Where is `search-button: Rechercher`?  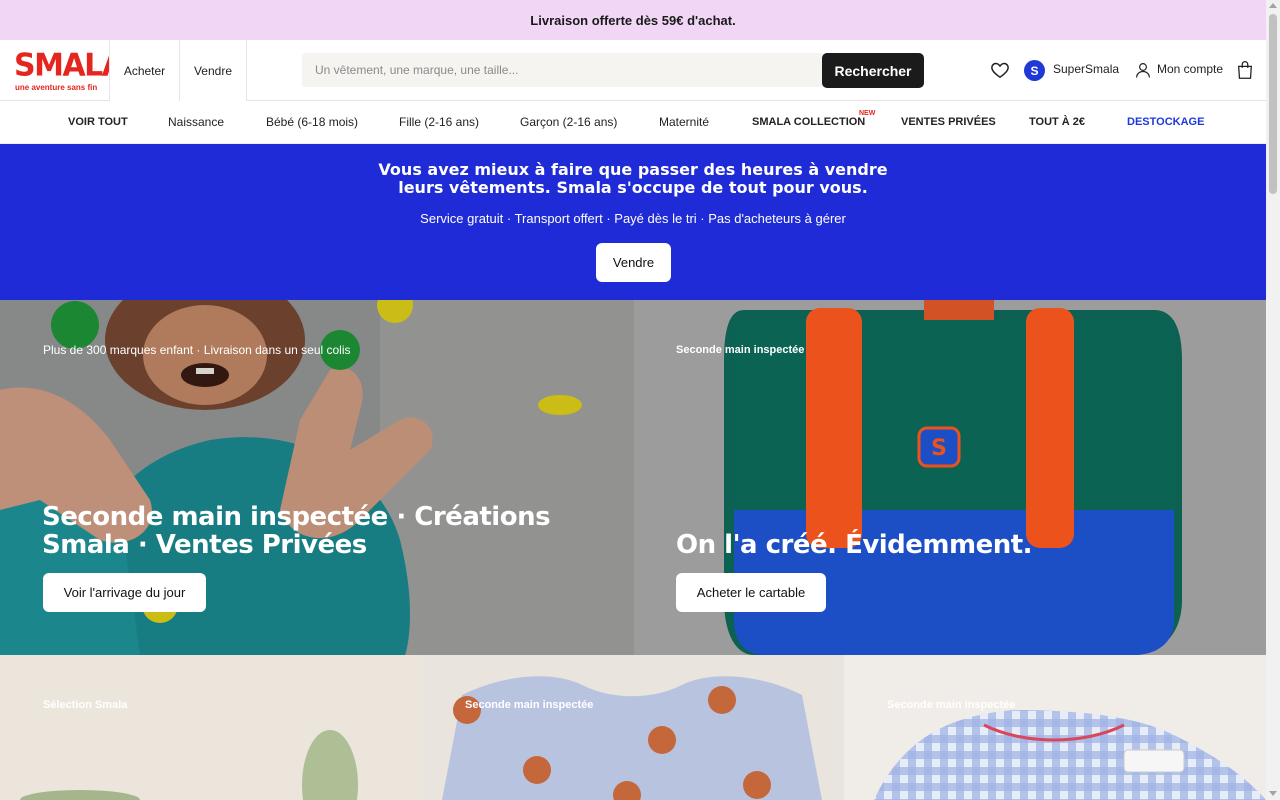
search-button: Rechercher is located at coordinates (873, 70).